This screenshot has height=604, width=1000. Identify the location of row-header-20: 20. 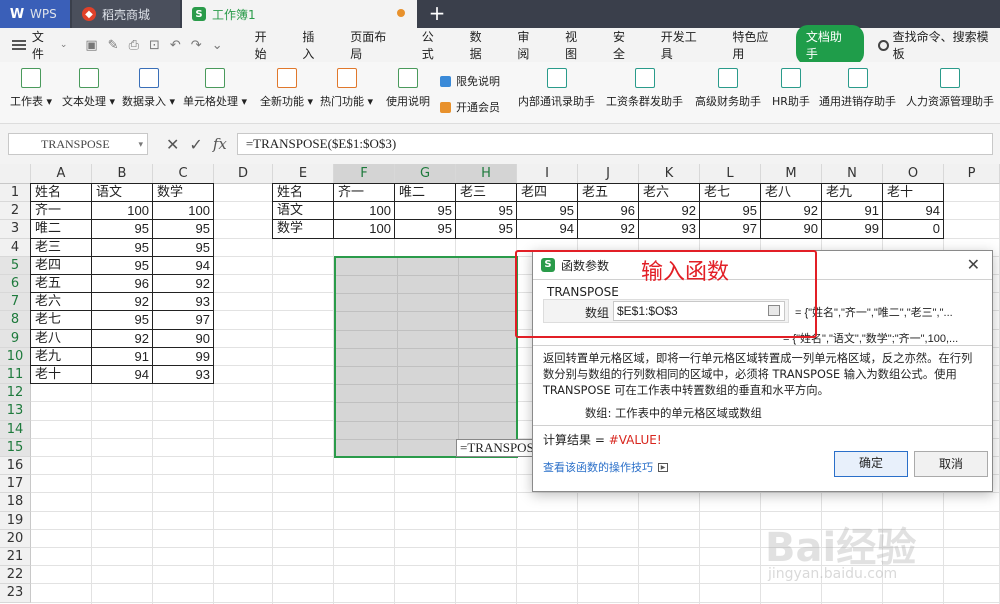
(15, 538).